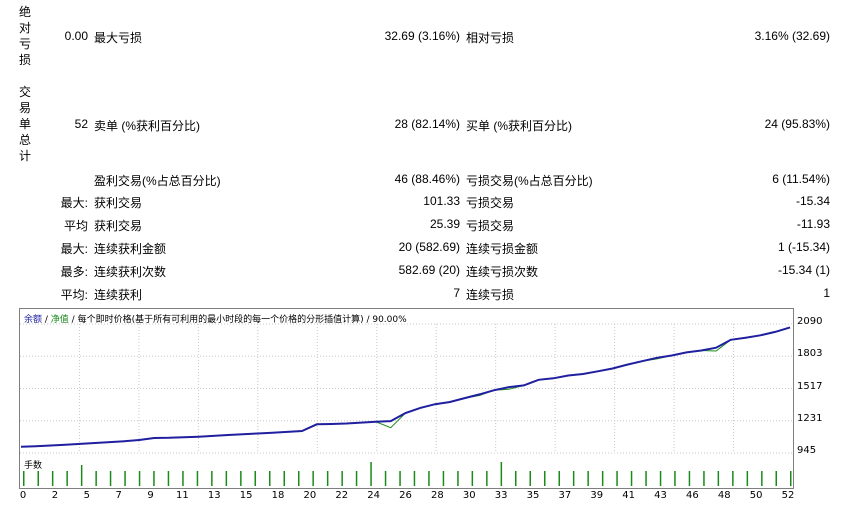 Image resolution: width=866 pixels, height=505 pixels. I want to click on max-consecutive-prefix: 最大:, so click(74, 249).